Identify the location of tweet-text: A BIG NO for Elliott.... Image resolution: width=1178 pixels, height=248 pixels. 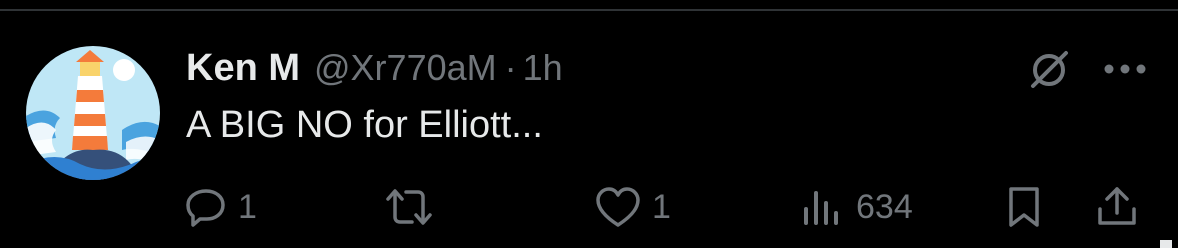
(364, 125).